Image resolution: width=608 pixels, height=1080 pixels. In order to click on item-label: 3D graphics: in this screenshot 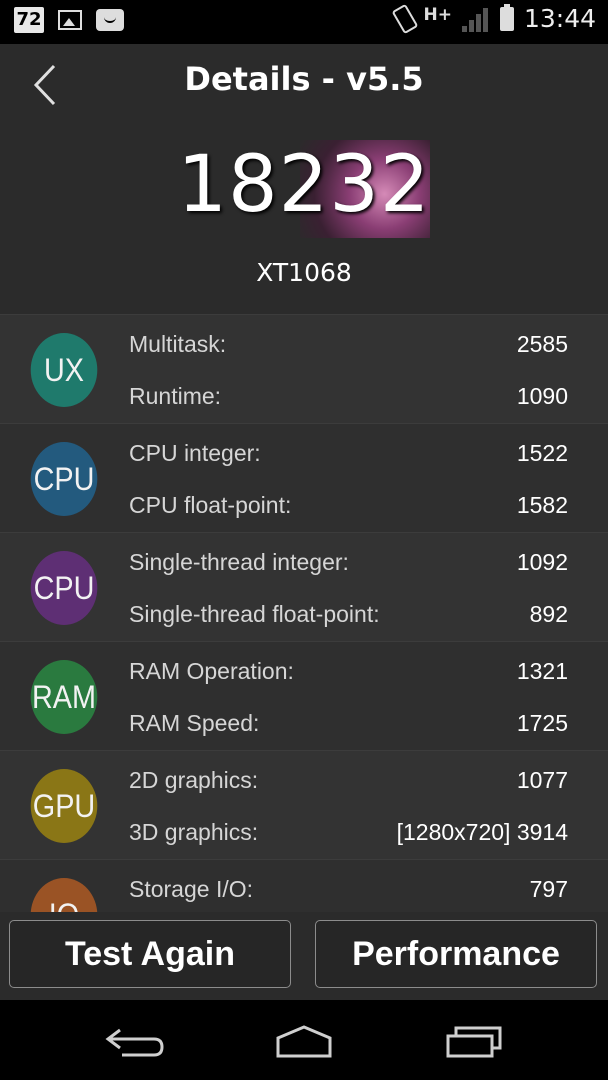, I will do `click(194, 831)`.